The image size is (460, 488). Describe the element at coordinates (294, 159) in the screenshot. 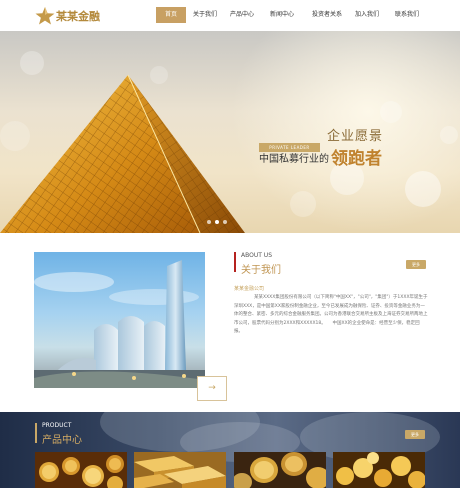

I see `slogan-main: 中国私募行业的` at that location.